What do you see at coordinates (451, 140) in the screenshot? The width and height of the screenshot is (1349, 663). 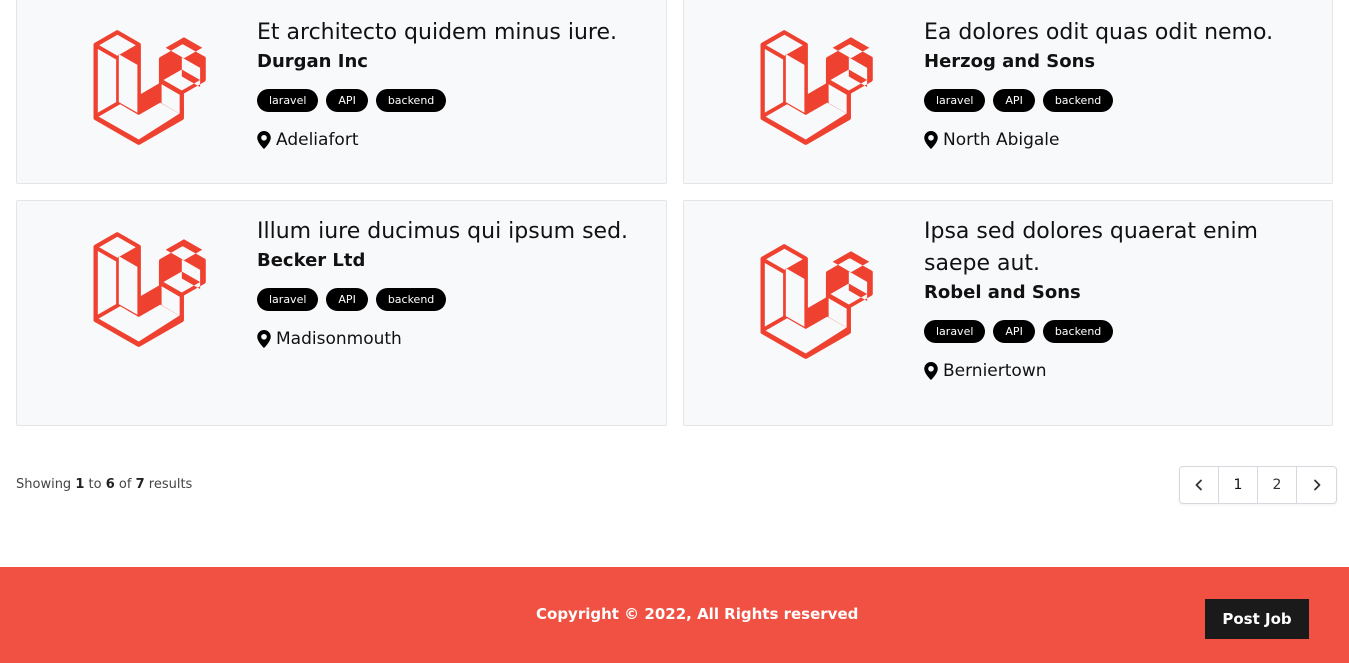 I see `location: Adeliafort` at bounding box center [451, 140].